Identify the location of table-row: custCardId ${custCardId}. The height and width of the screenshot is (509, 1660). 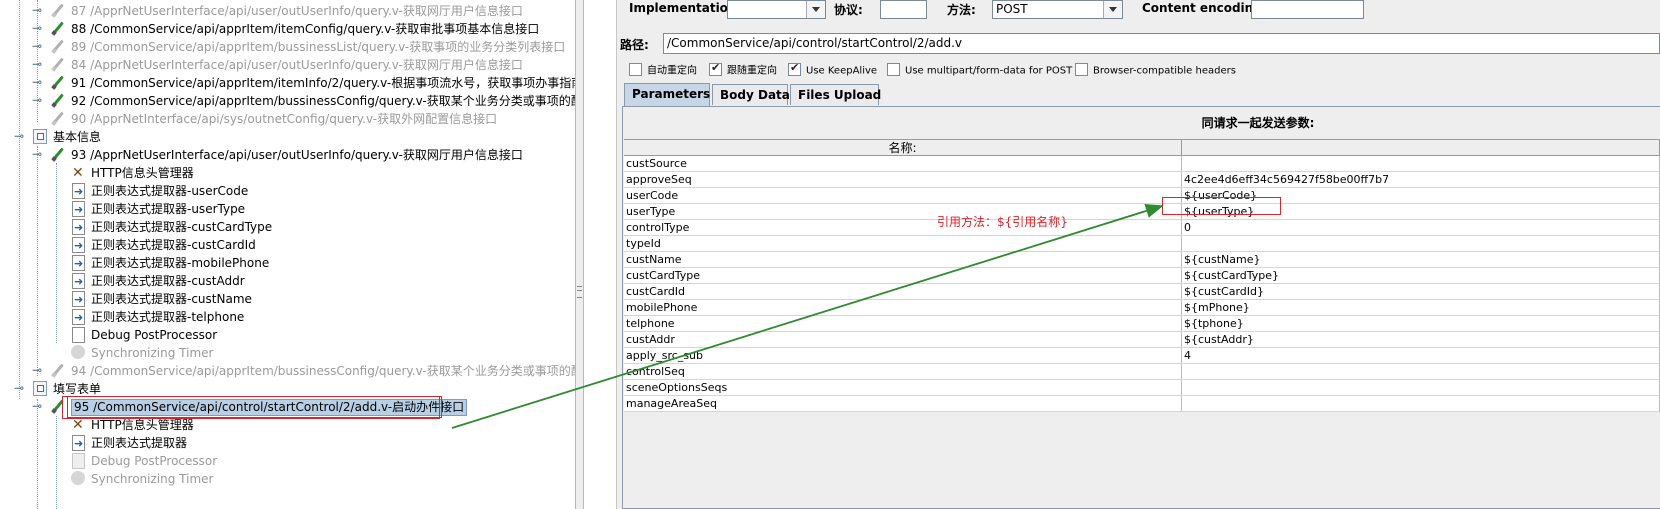
(1142, 292).